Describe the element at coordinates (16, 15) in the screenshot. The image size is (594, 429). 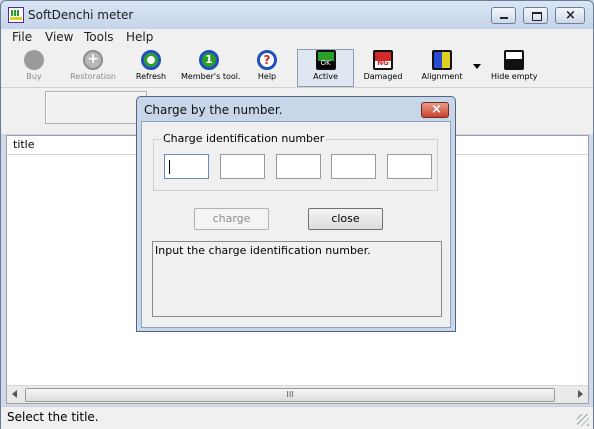
I see `app-icon` at that location.